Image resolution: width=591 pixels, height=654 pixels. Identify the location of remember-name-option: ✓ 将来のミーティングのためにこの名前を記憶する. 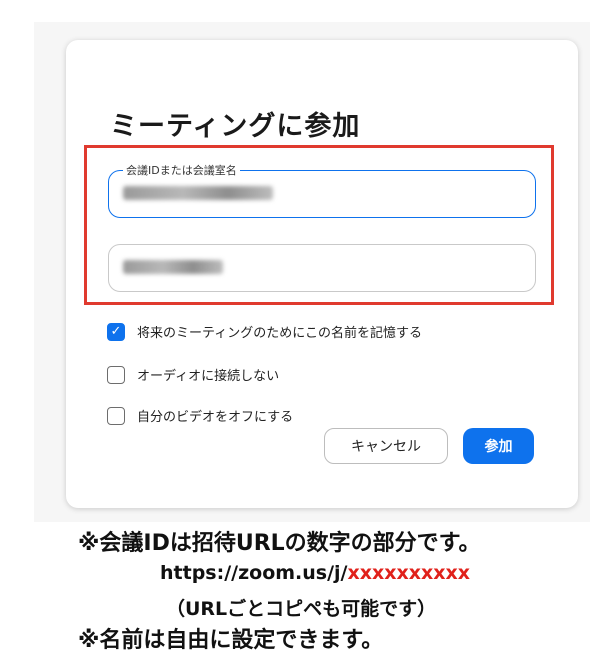
(264, 331).